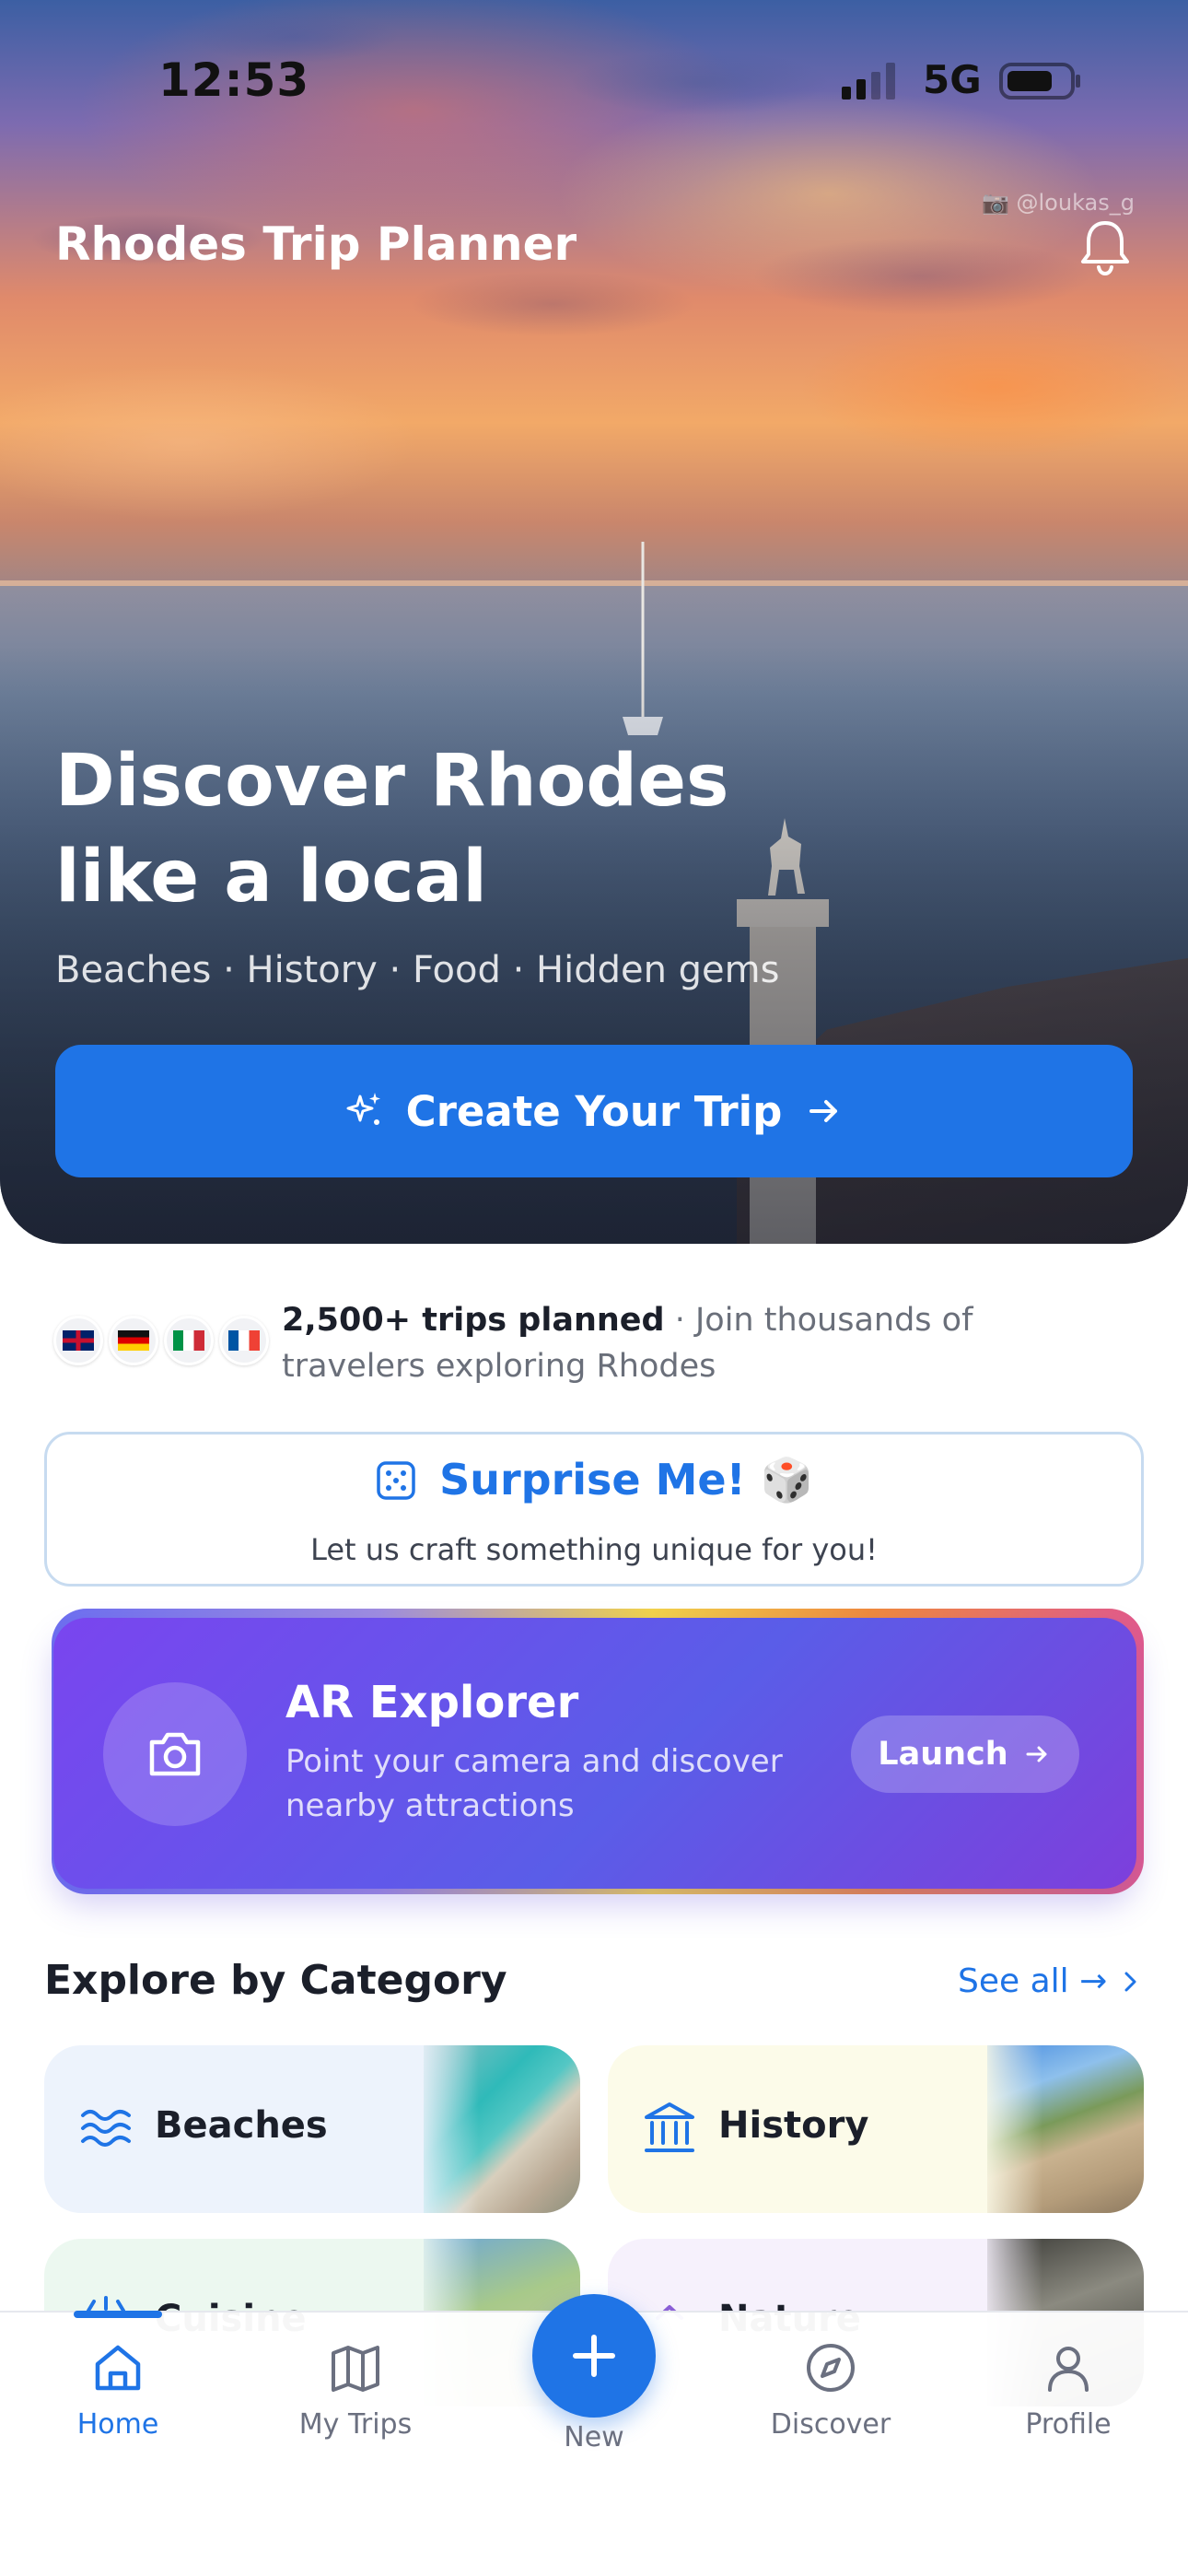 Image resolution: width=1188 pixels, height=2576 pixels. I want to click on nav-home: Home, so click(118, 2390).